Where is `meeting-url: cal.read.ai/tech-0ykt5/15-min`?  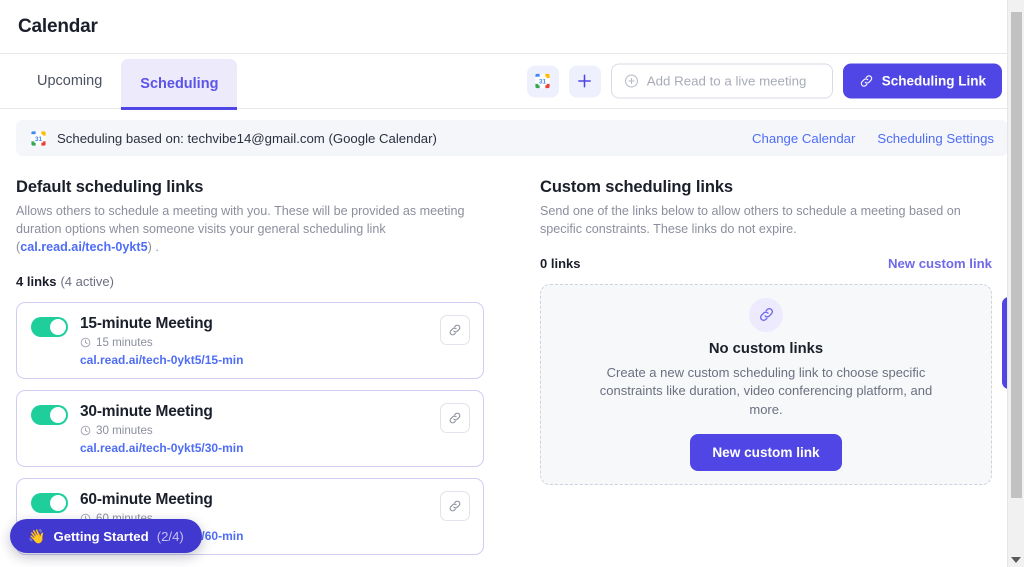 meeting-url: cal.read.ai/tech-0ykt5/15-min is located at coordinates (274, 360).